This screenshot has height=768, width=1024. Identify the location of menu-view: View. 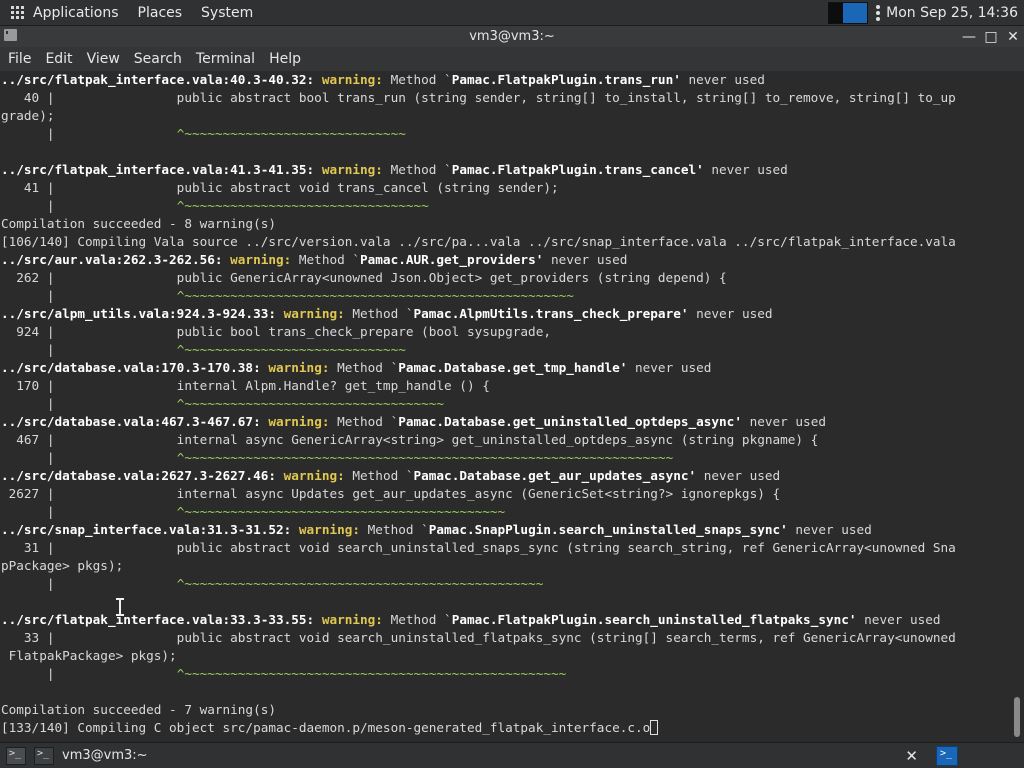
(103, 59).